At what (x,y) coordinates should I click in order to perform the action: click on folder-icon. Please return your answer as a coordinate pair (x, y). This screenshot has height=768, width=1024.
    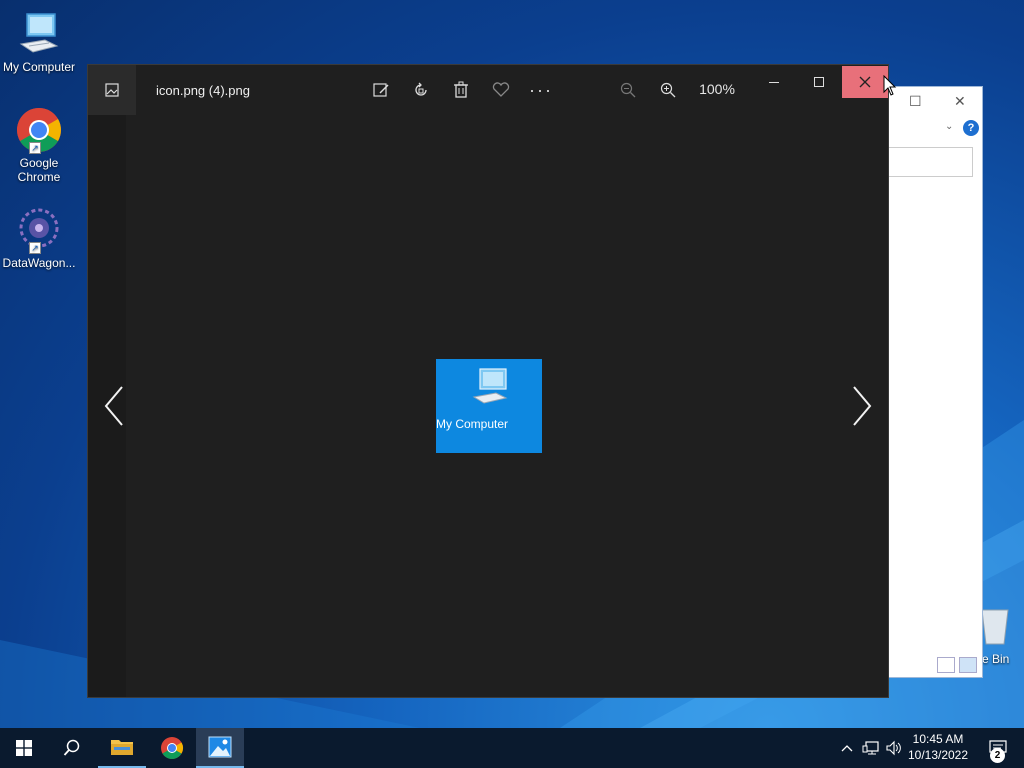
    Looking at the image, I should click on (122, 747).